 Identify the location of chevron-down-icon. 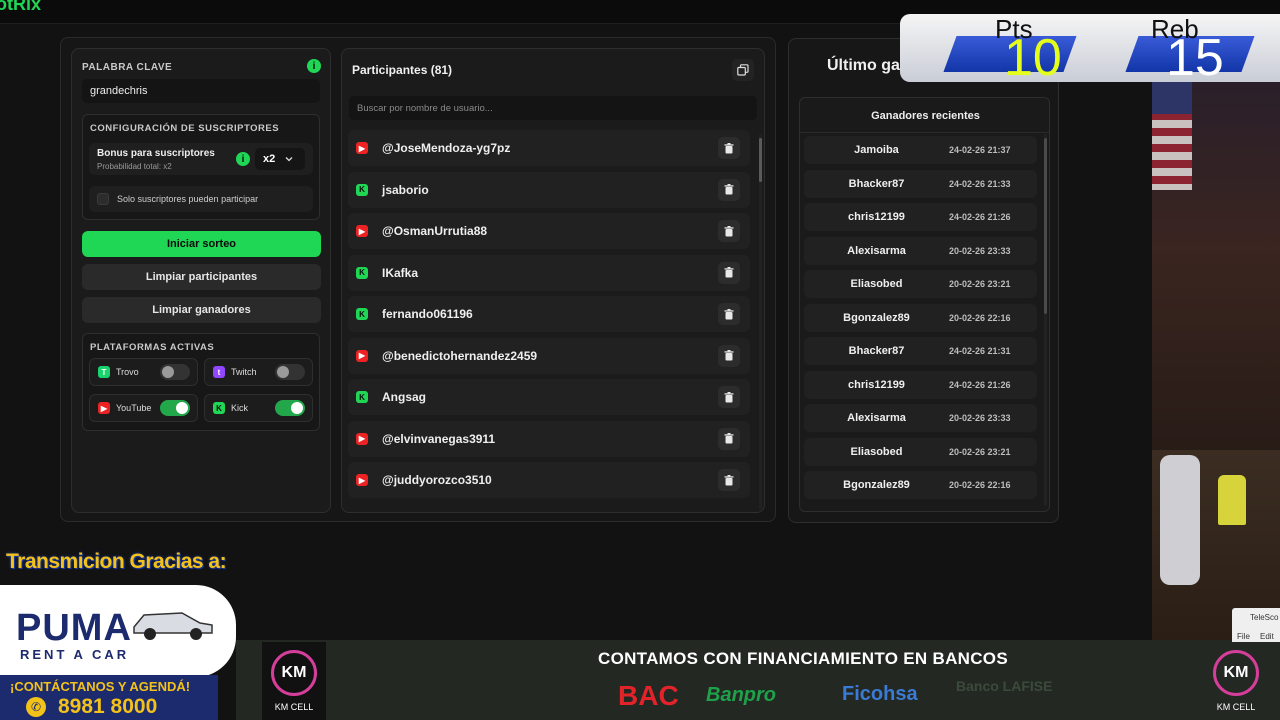
(289, 159).